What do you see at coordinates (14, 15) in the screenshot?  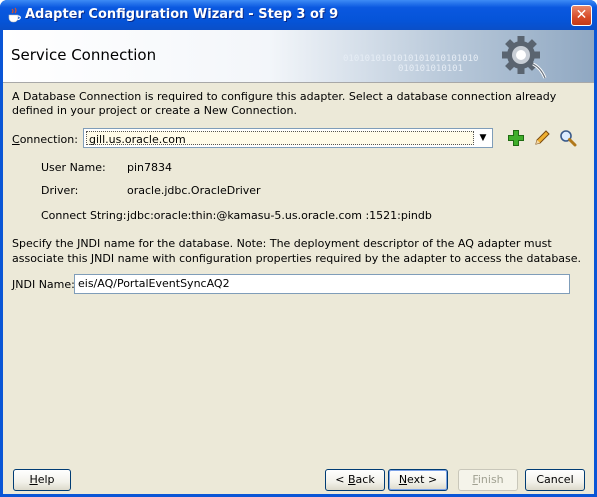 I see `java-cup-icon` at bounding box center [14, 15].